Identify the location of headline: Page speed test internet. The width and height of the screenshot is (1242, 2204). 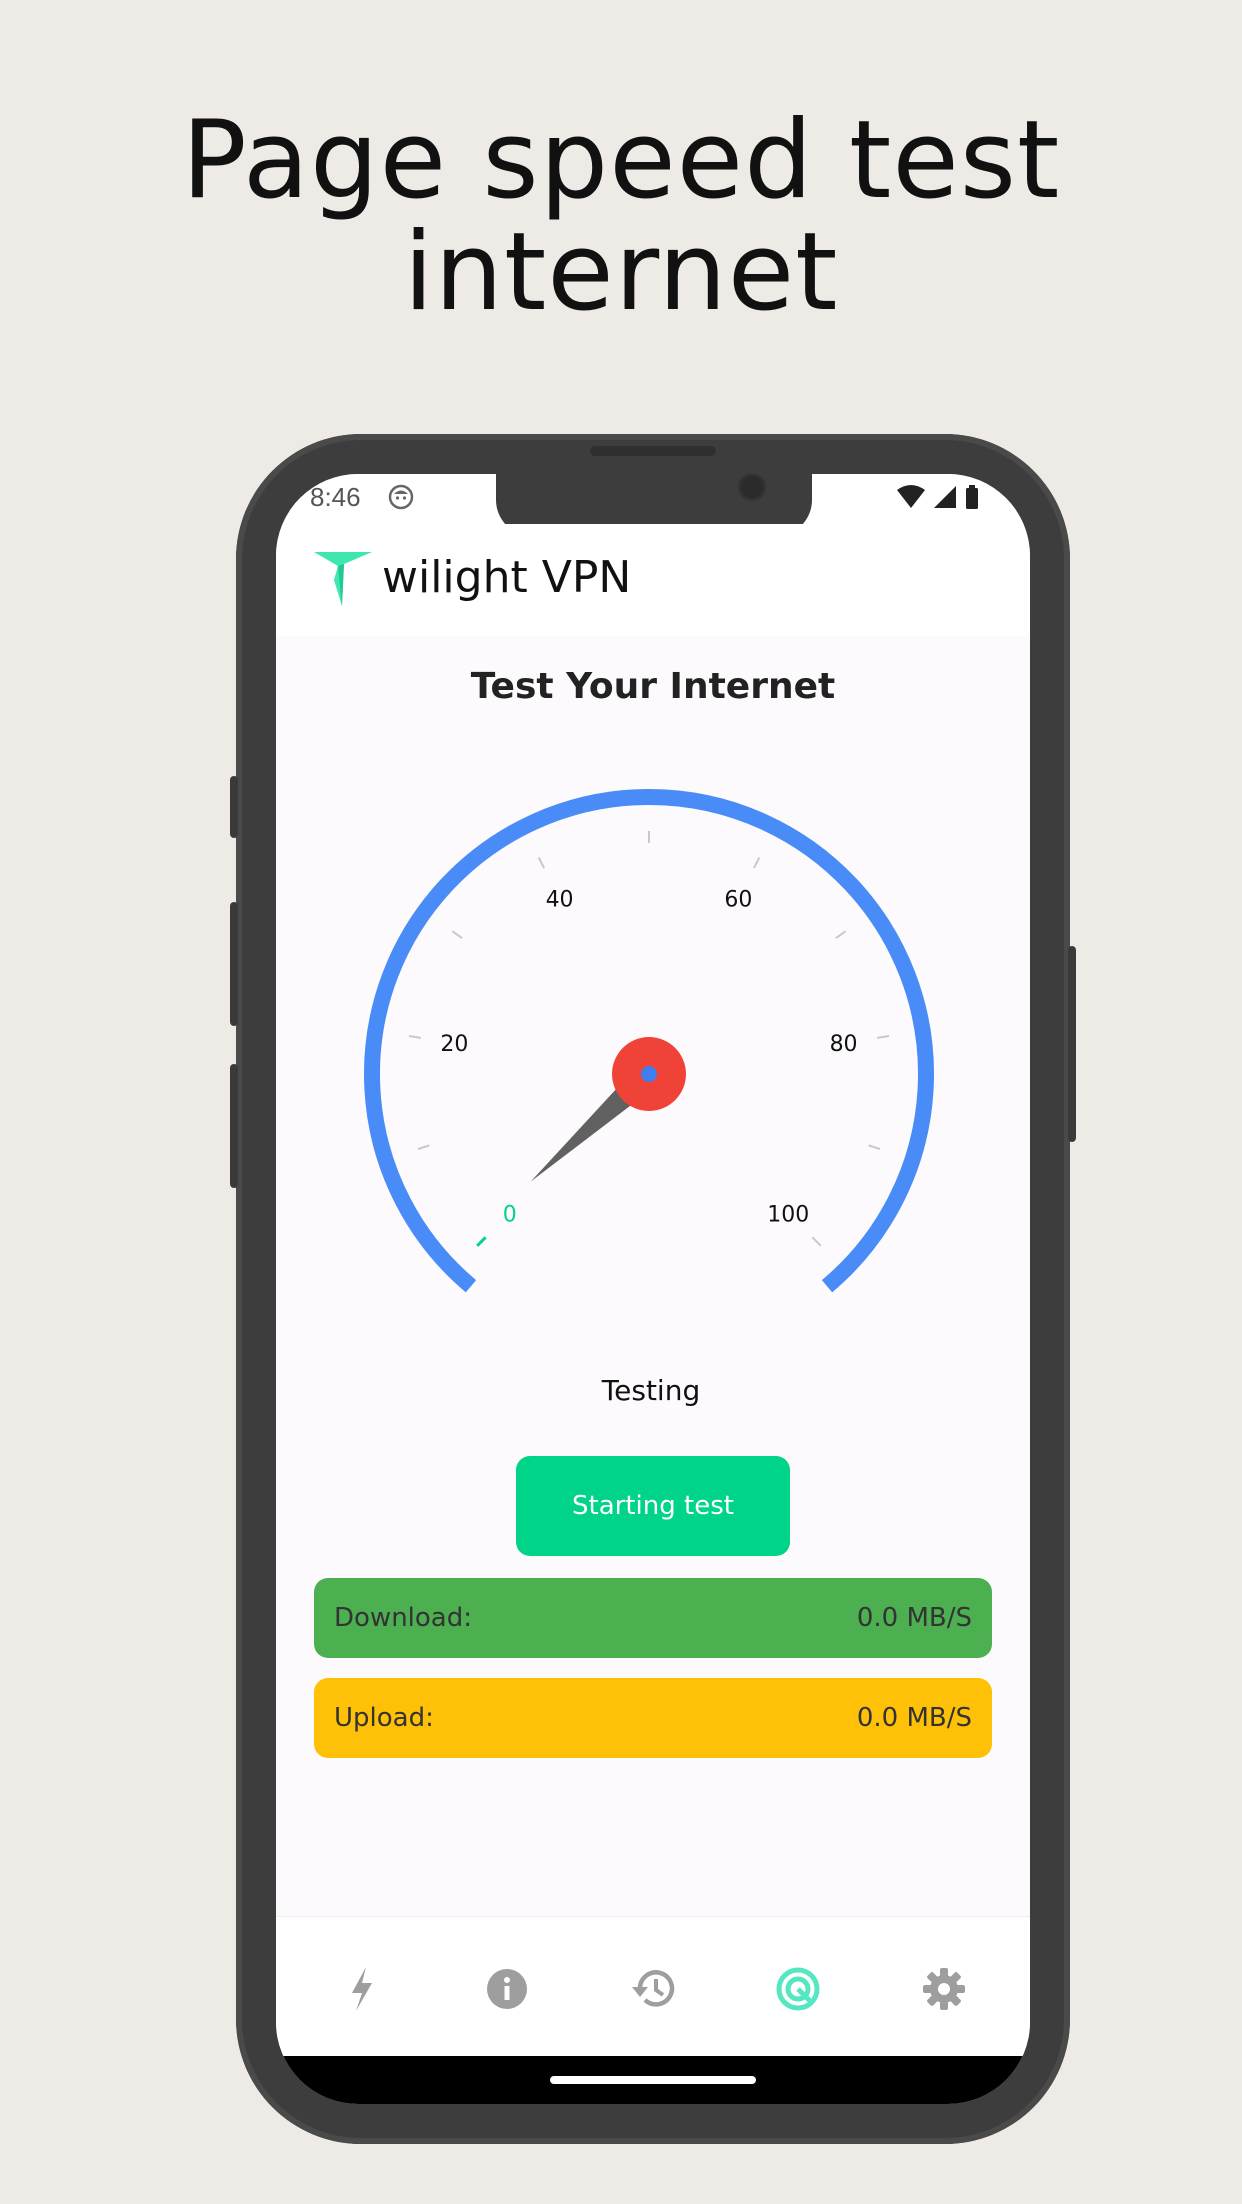
(621, 216).